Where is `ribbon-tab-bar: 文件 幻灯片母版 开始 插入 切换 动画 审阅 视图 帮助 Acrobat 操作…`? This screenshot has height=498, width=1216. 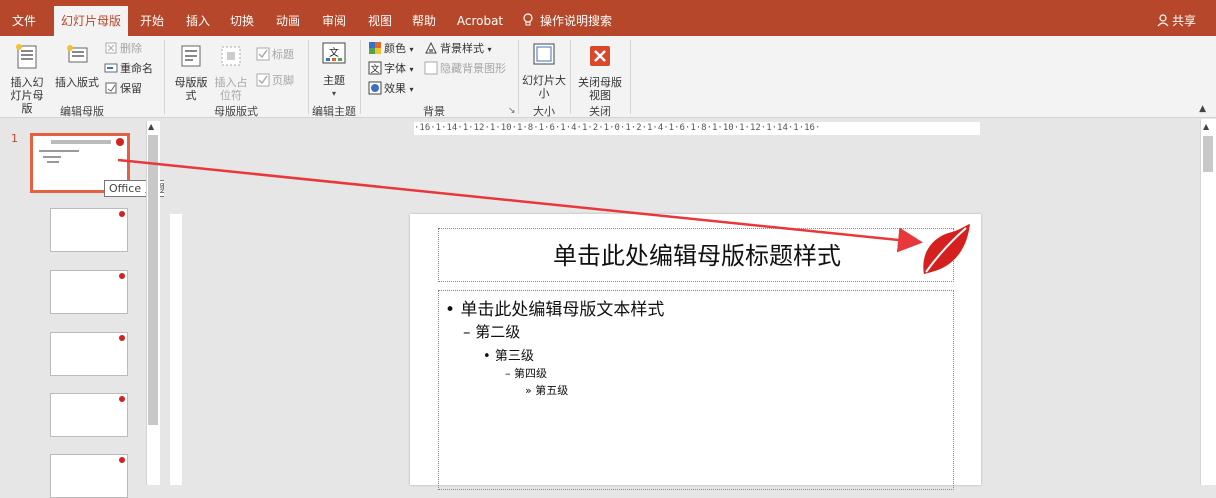 ribbon-tab-bar: 文件 幻灯片母版 开始 插入 切换 动画 审阅 视图 帮助 Acrobat 操作… is located at coordinates (608, 21).